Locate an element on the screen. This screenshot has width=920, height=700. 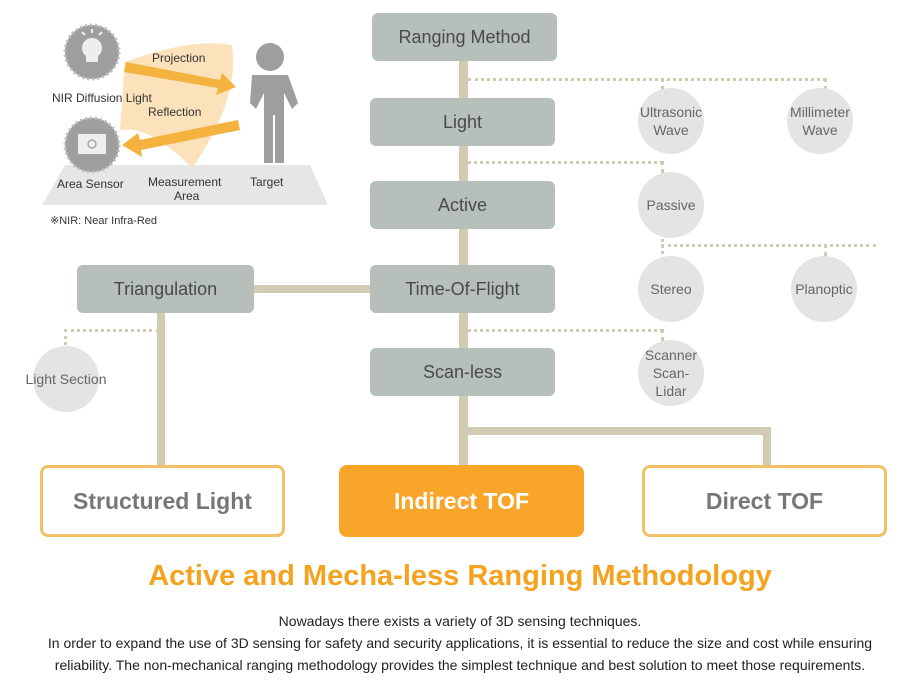
node-light-section: Light Section is located at coordinates (66, 379).